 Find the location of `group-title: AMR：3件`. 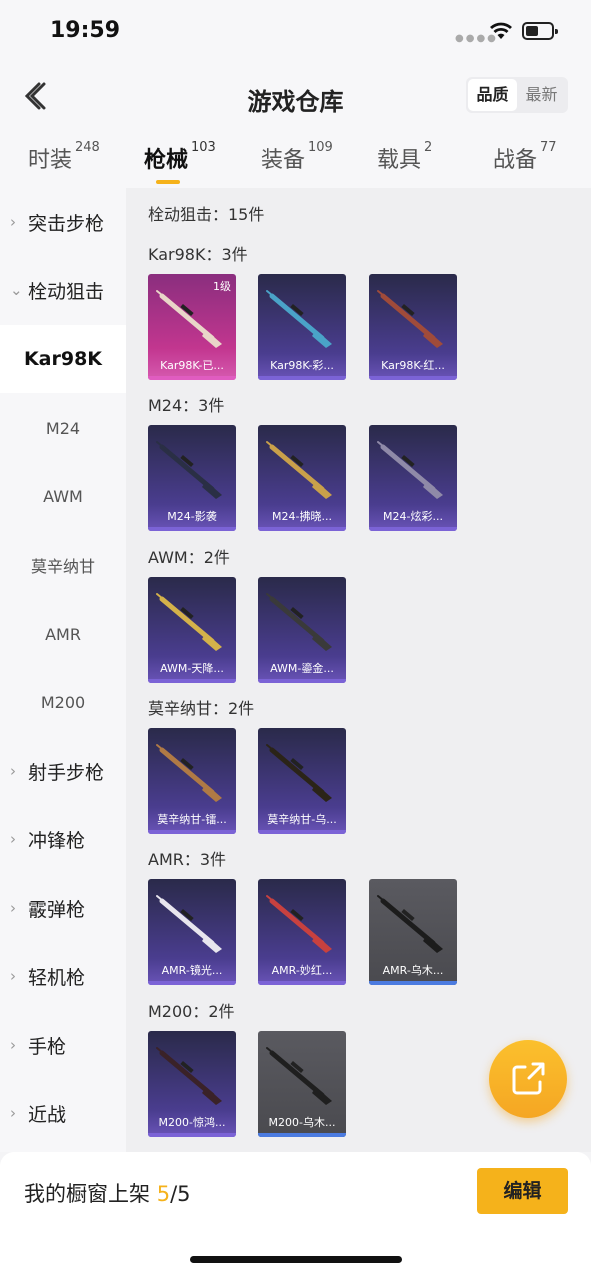

group-title: AMR：3件 is located at coordinates (187, 859).